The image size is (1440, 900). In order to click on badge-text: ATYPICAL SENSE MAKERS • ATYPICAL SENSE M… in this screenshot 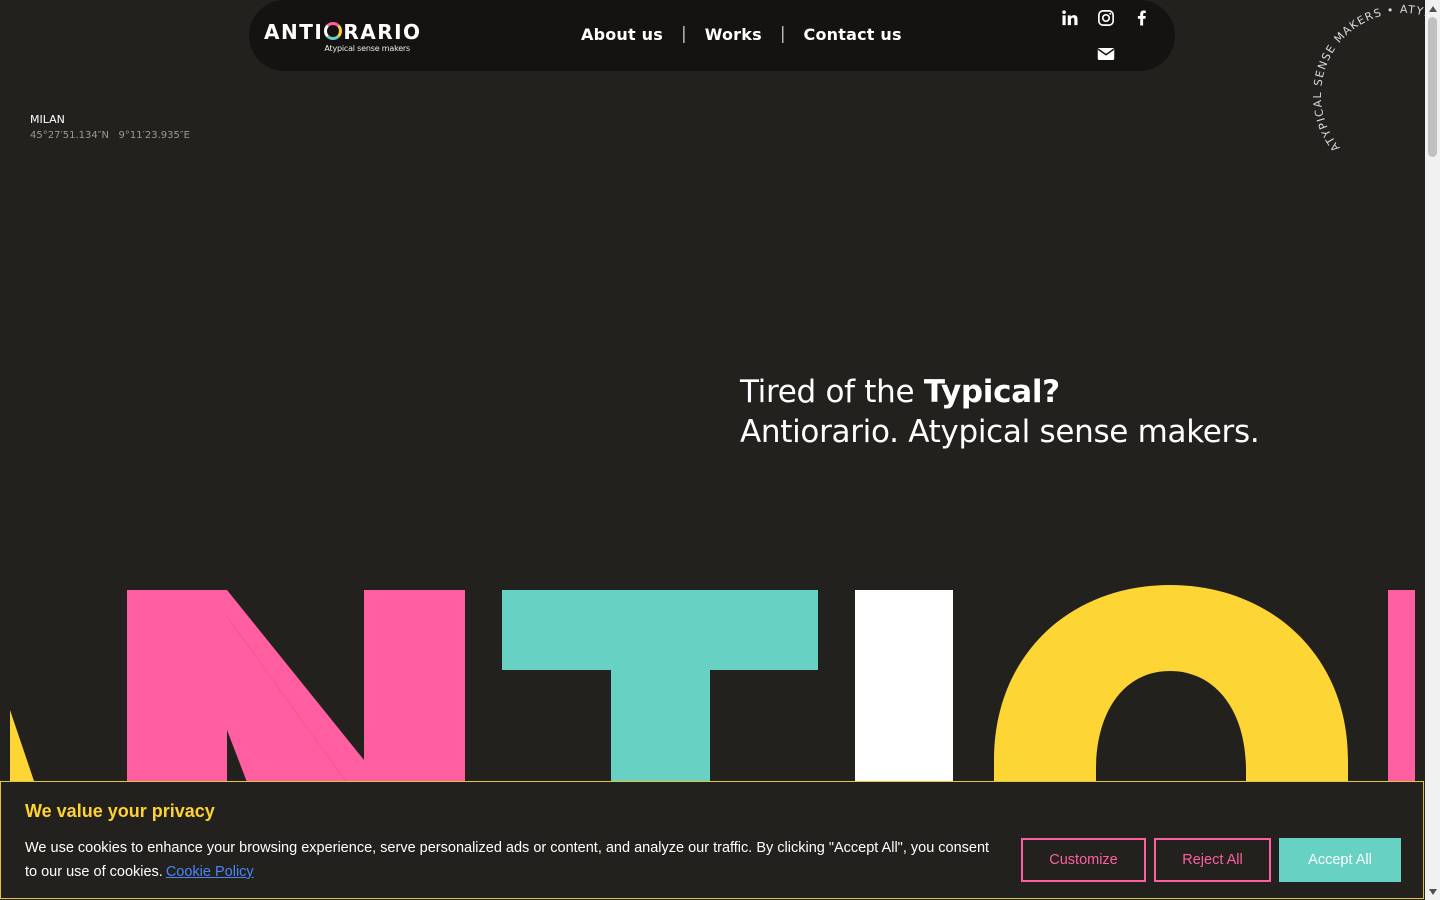, I will do `click(1366, 95)`.